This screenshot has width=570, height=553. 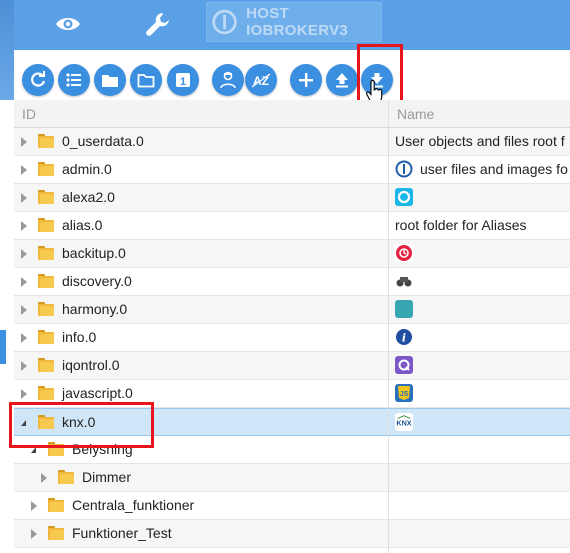 I want to click on host-label: HOST IOBROKERV3, so click(x=297, y=22).